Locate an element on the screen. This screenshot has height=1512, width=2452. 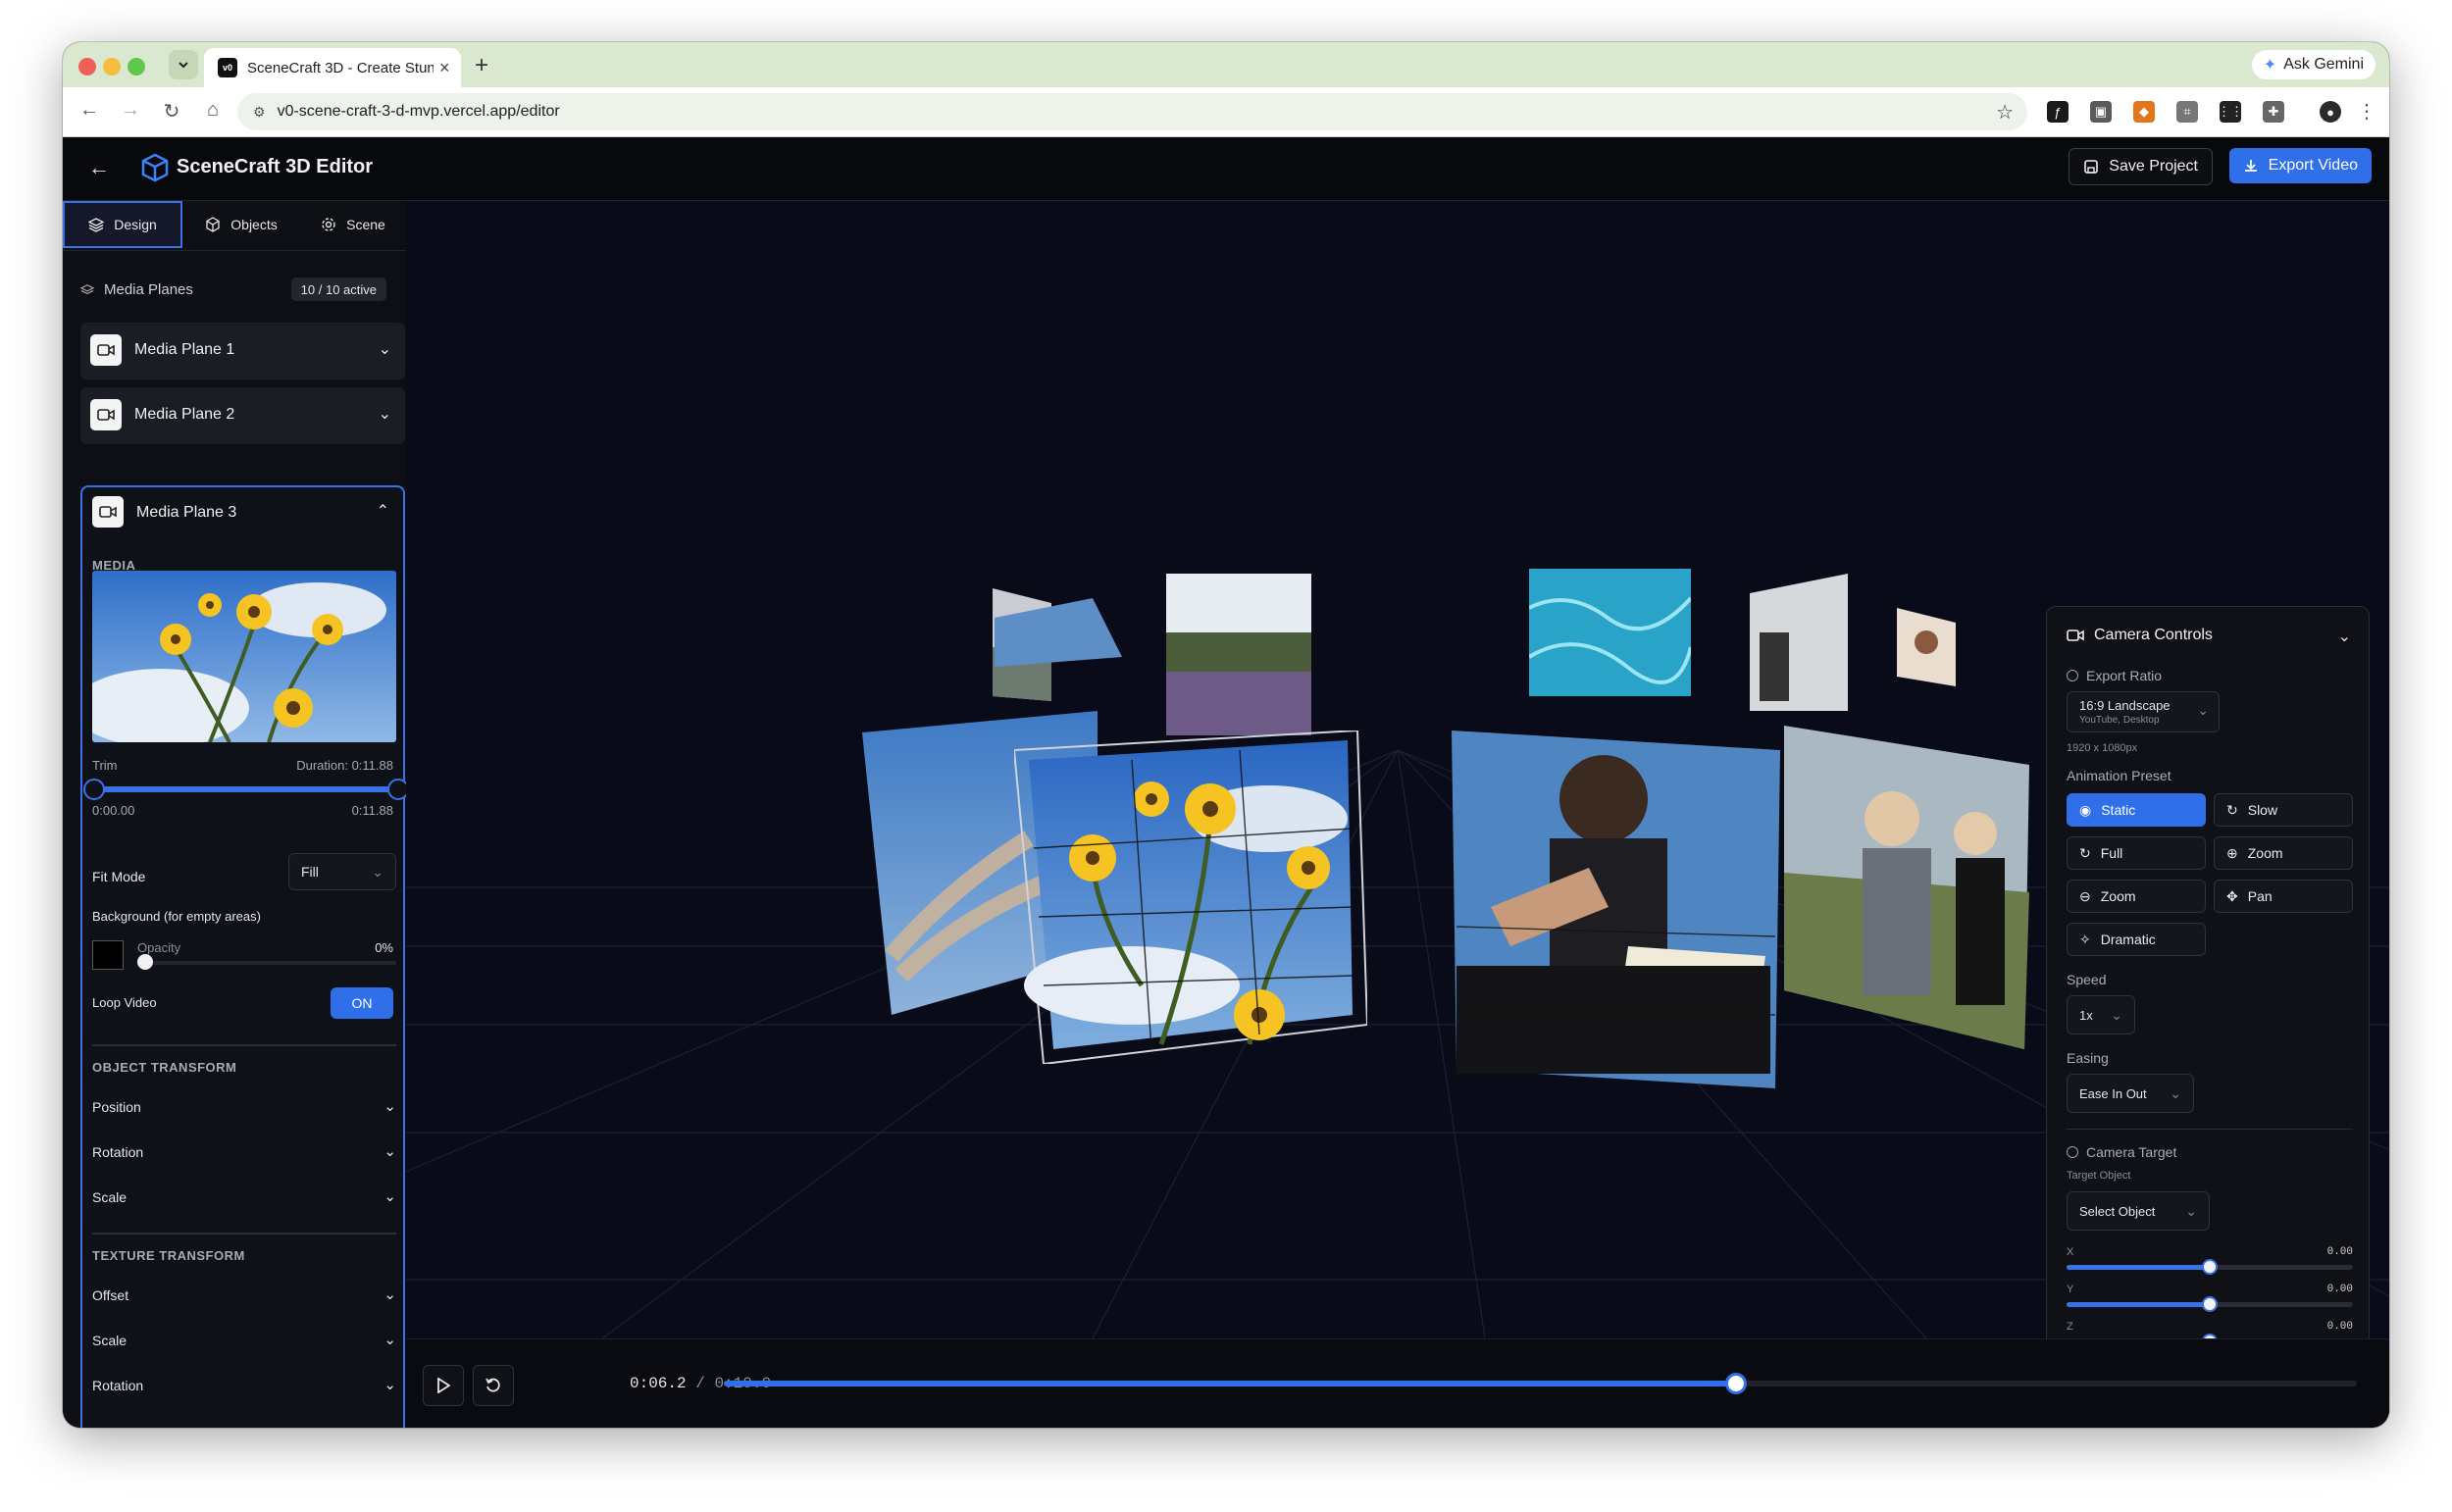
loop-toggle-button: ON is located at coordinates (362, 1003).